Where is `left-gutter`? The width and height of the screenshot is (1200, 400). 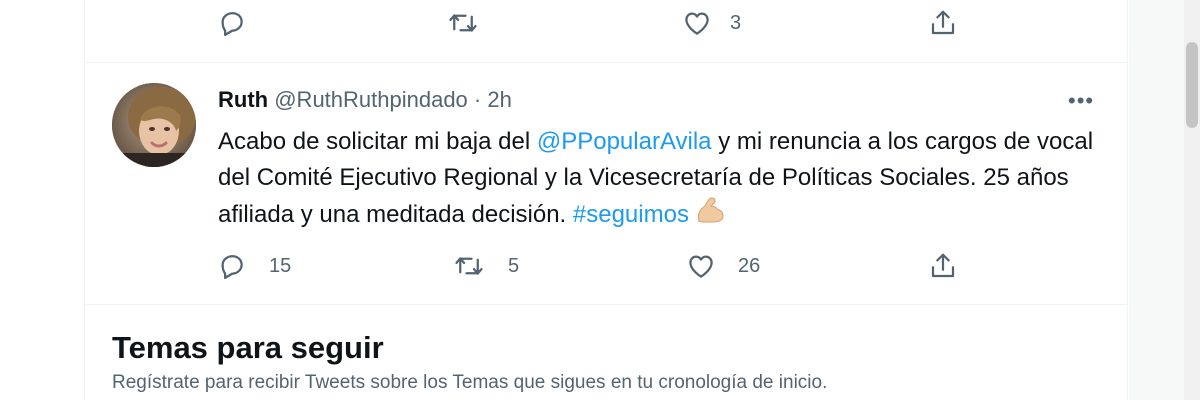 left-gutter is located at coordinates (42, 200).